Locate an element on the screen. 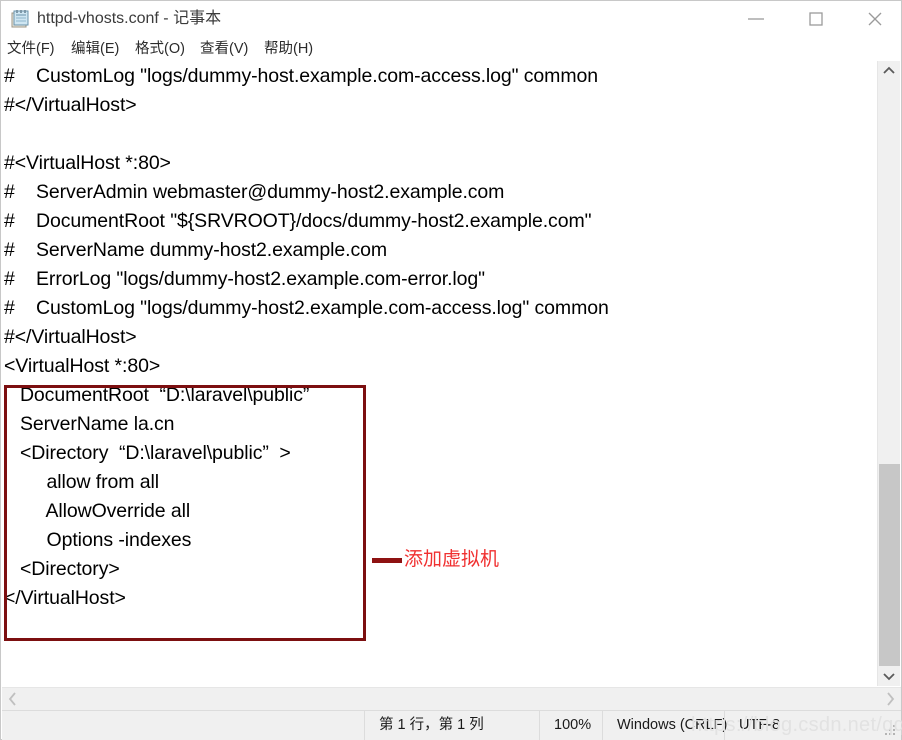 This screenshot has height=740, width=902. horizontal-scrollbar is located at coordinates (451, 698).